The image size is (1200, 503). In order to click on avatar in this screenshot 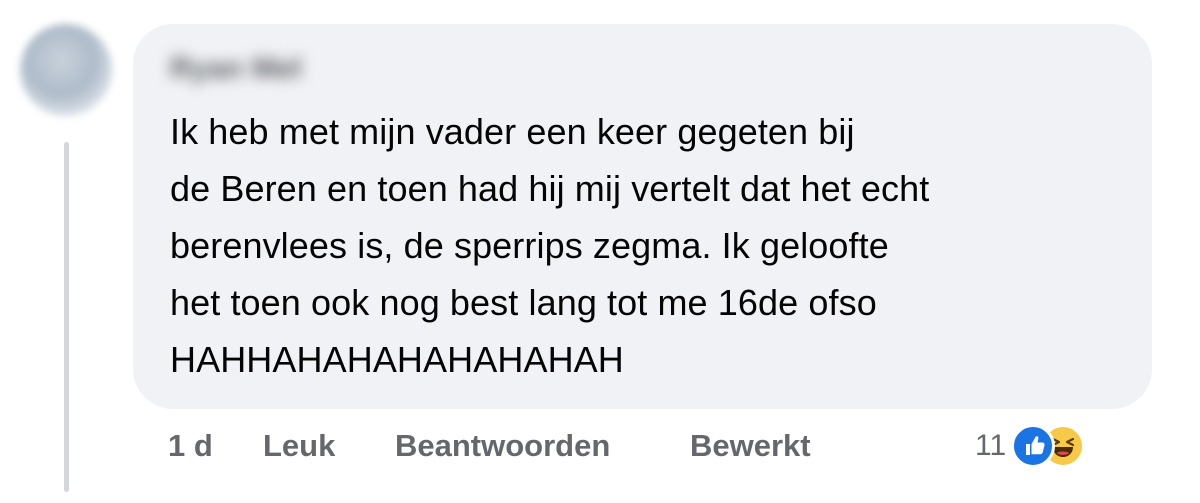, I will do `click(66, 70)`.